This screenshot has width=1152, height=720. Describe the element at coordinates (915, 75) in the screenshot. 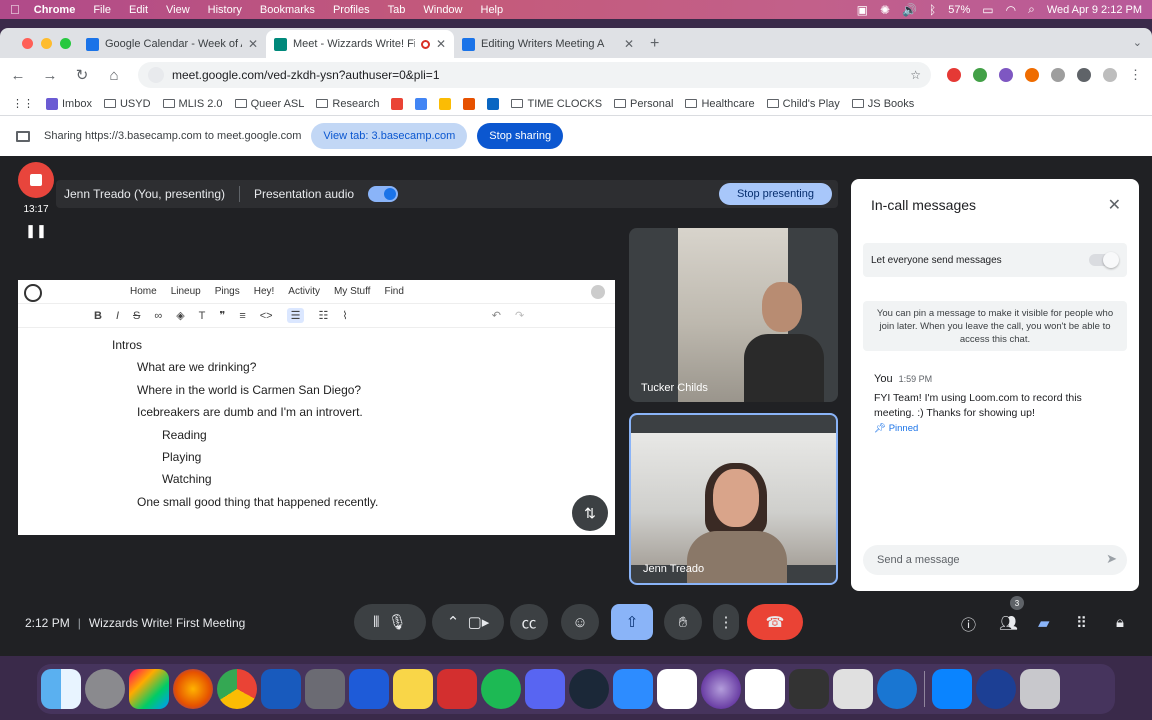

I see `bookmark-star-icon: ☆` at that location.